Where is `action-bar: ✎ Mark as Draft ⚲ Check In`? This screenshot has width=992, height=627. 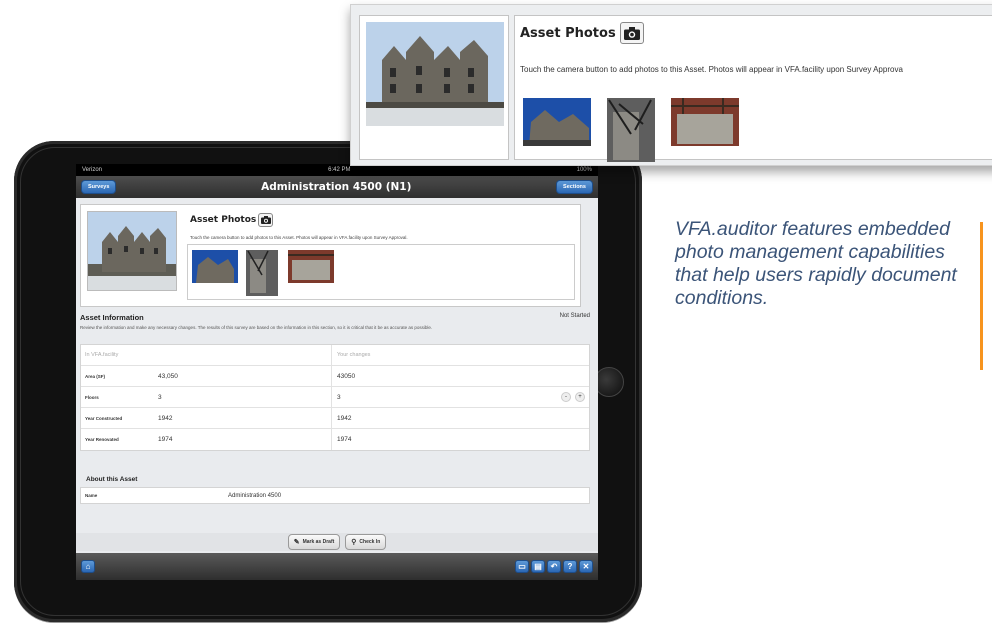
action-bar: ✎ Mark as Draft ⚲ Check In is located at coordinates (337, 542).